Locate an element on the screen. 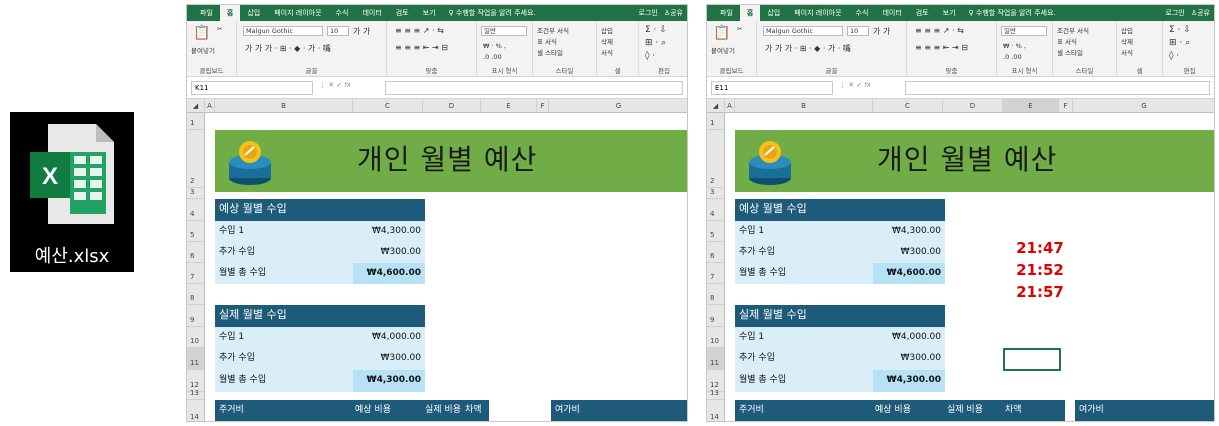 This screenshot has width=1219, height=426. row-header: 7 is located at coordinates (716, 273).